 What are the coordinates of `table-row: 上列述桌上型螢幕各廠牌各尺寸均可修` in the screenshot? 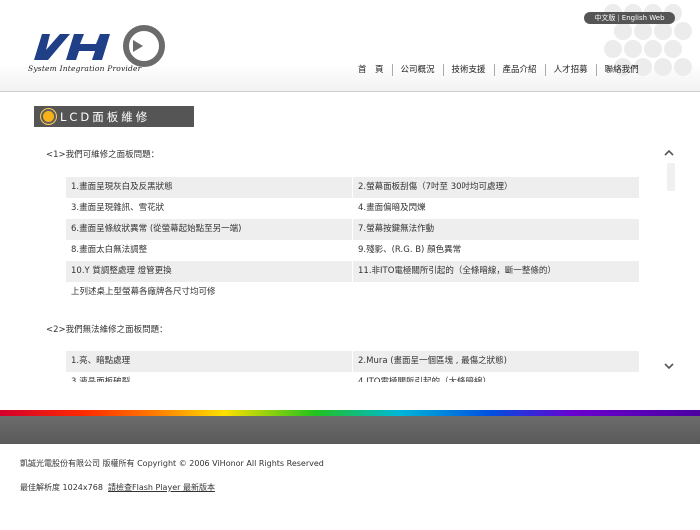 It's located at (353, 292).